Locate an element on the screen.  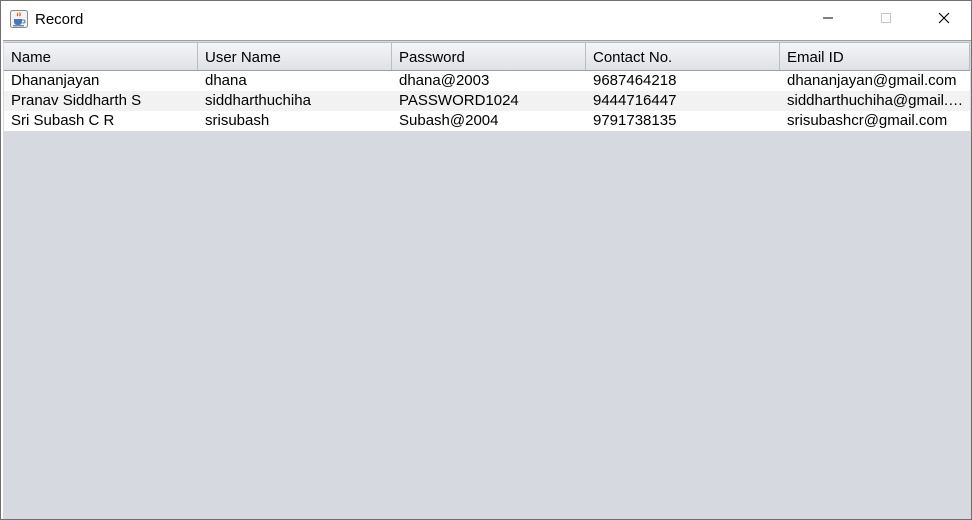
column-header-name: Name is located at coordinates (101, 56).